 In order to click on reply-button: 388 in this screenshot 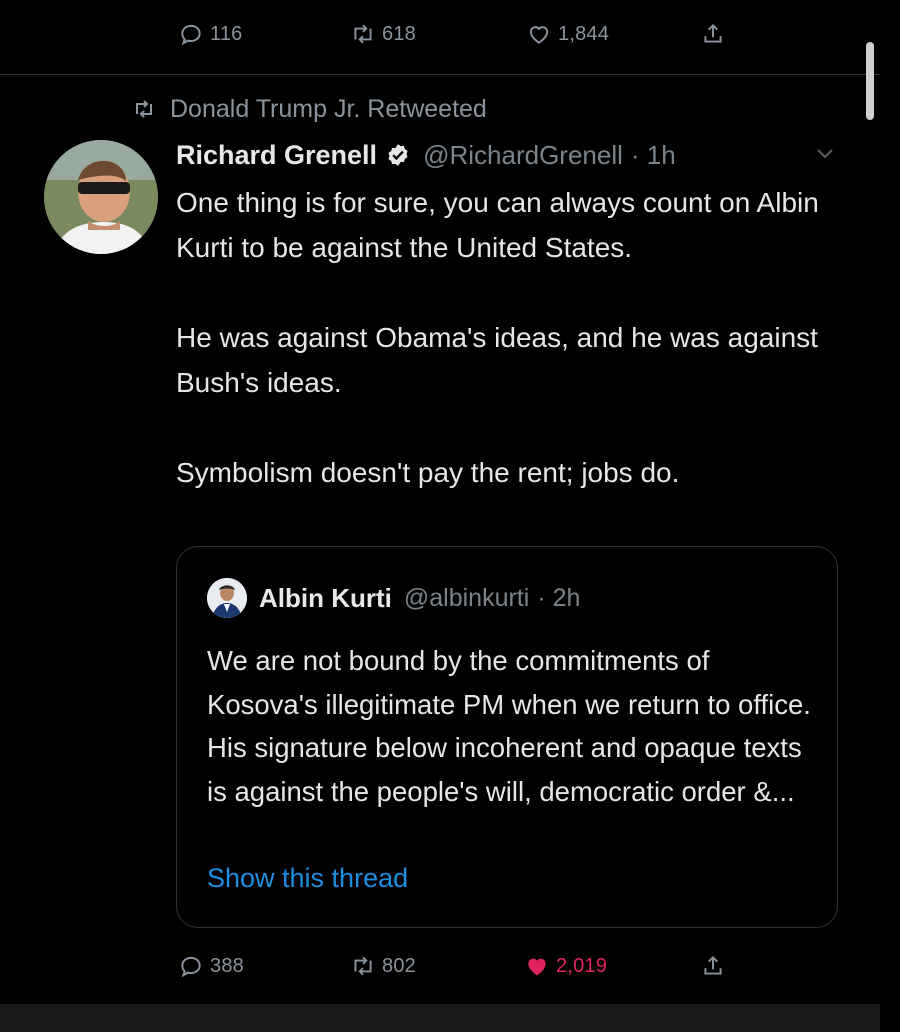, I will do `click(211, 966)`.